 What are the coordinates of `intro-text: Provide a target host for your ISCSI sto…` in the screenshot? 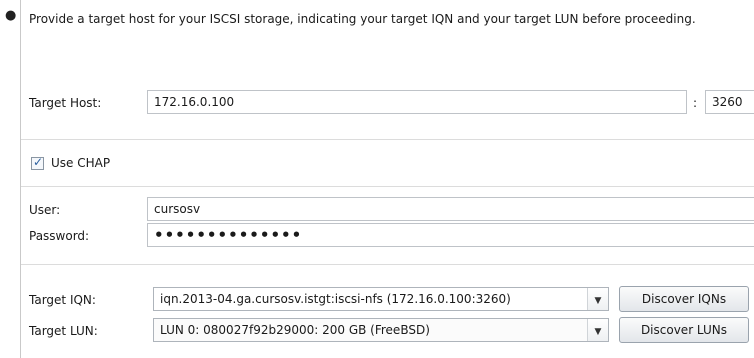 It's located at (362, 19).